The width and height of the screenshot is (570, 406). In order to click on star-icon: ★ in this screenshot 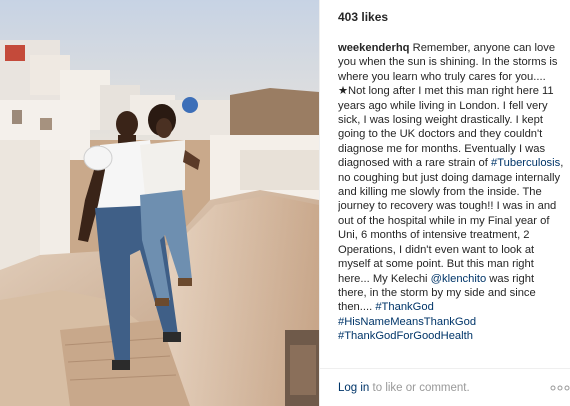, I will do `click(343, 91)`.